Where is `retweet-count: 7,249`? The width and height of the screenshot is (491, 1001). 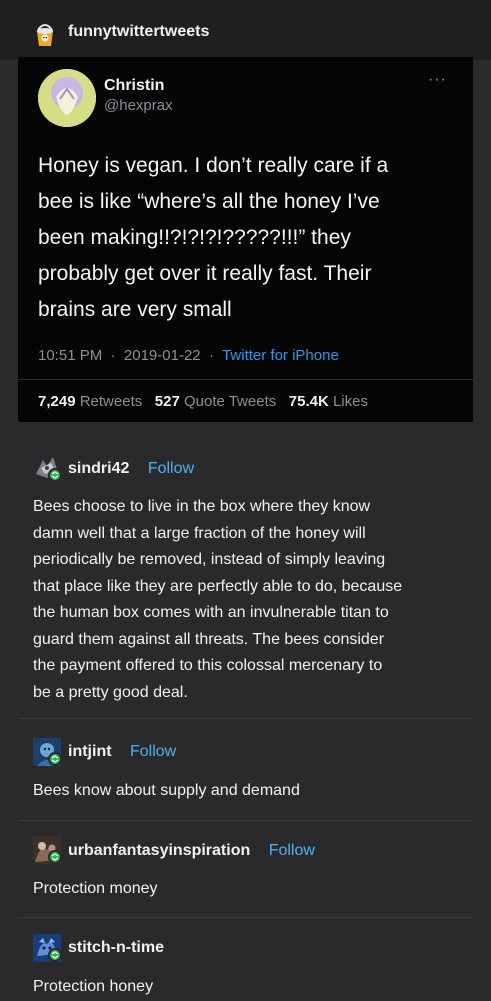 retweet-count: 7,249 is located at coordinates (57, 401).